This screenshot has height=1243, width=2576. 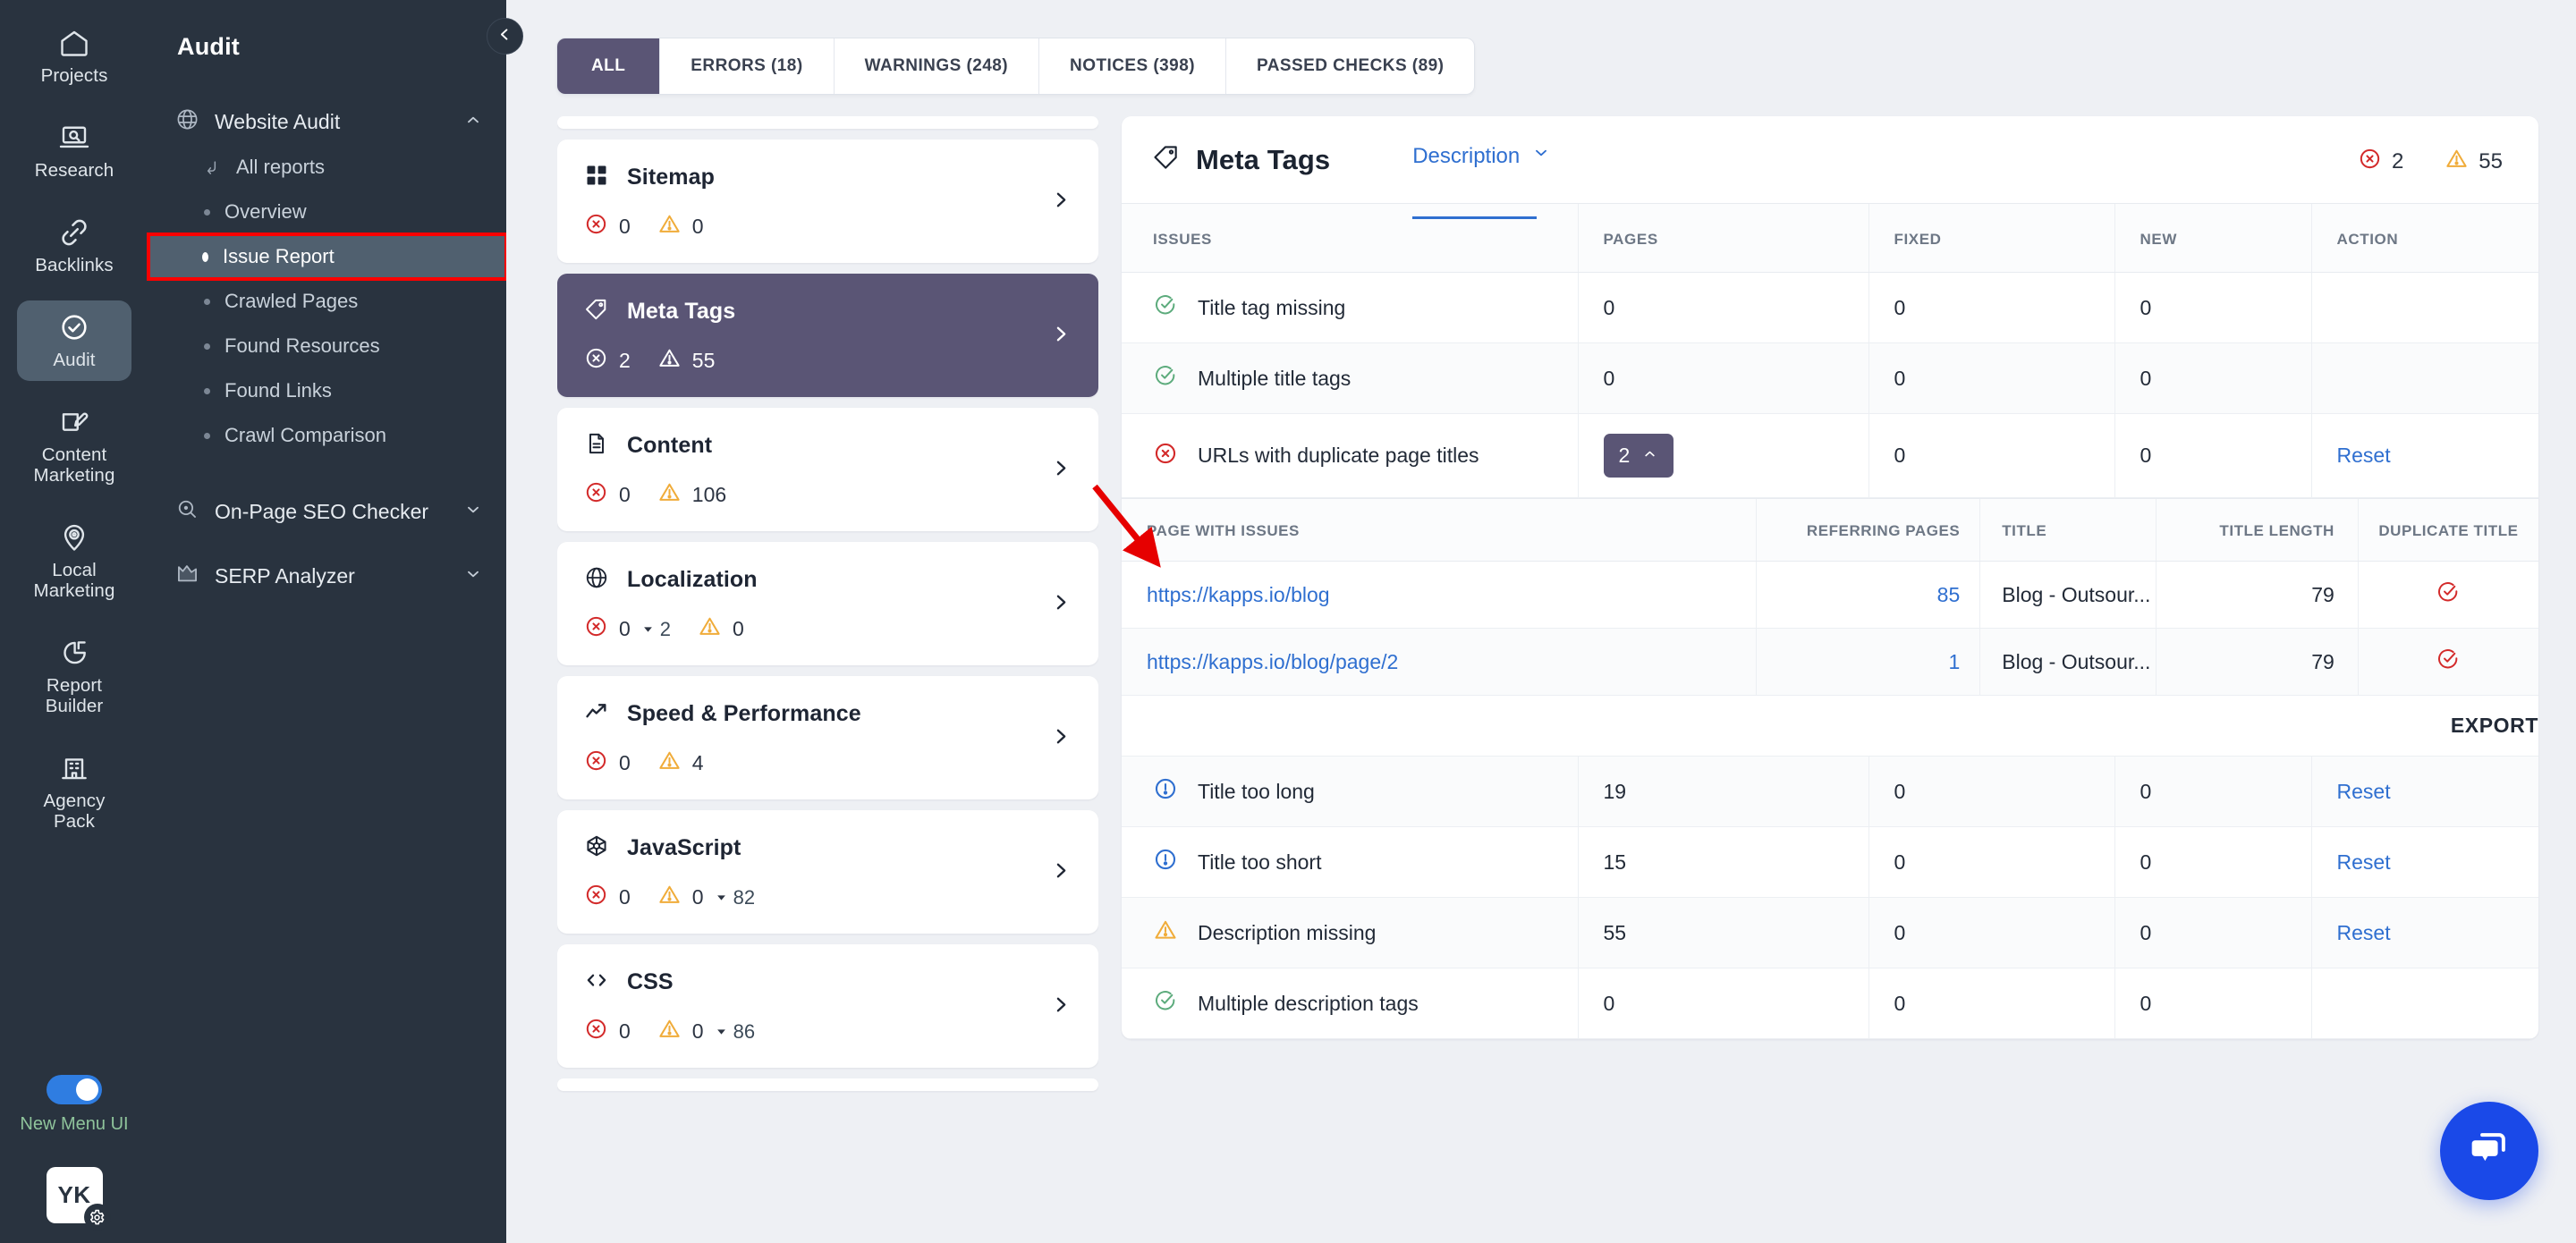 I want to click on table-row: Title too long 19 0 0 Reset, so click(x=1830, y=792).